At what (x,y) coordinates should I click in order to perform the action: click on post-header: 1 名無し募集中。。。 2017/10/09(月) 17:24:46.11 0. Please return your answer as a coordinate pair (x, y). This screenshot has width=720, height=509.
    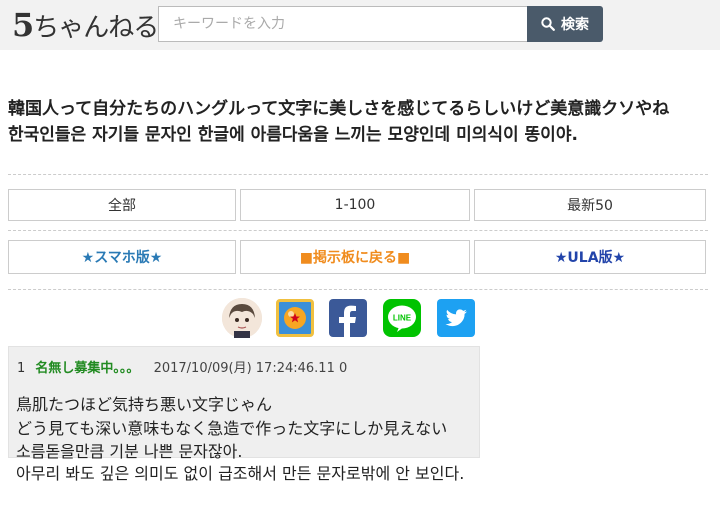
    Looking at the image, I should click on (182, 366).